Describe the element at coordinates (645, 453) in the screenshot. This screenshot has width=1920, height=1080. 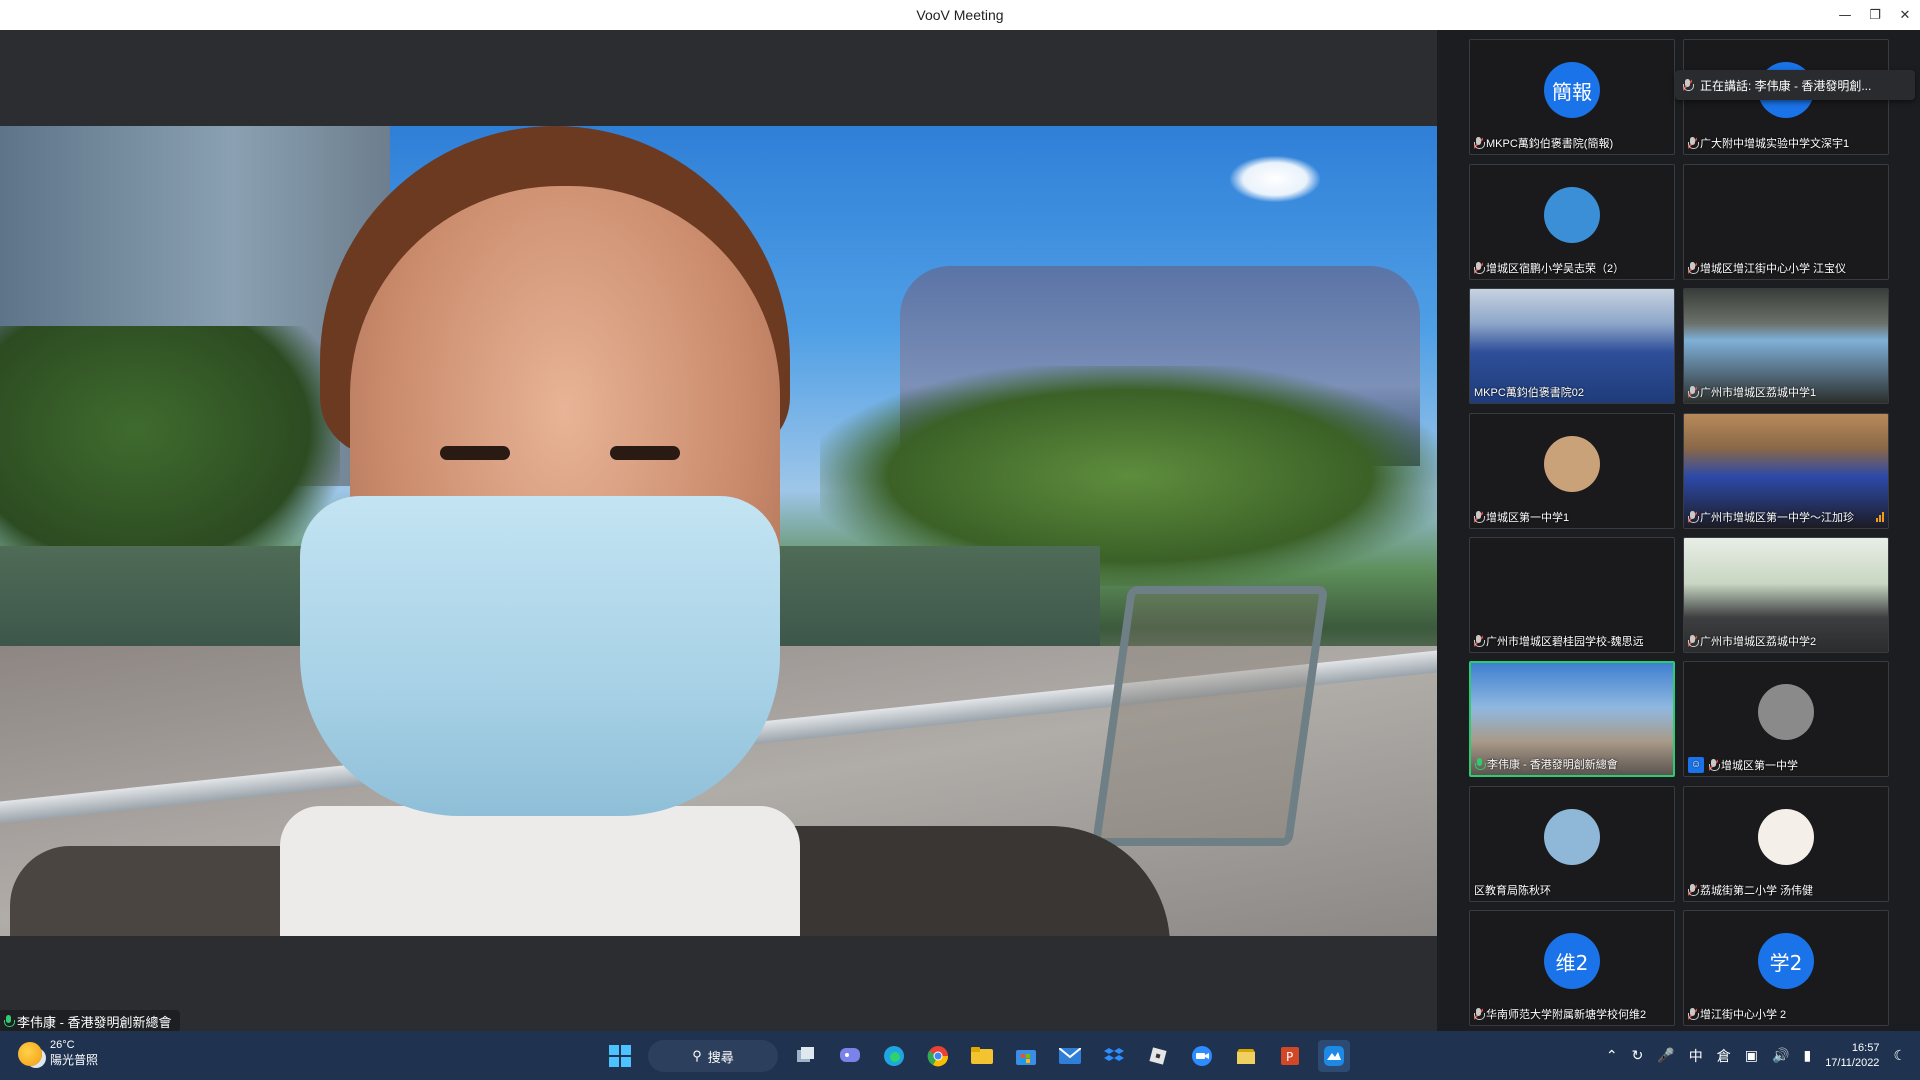
I see `speaker-eye-right` at that location.